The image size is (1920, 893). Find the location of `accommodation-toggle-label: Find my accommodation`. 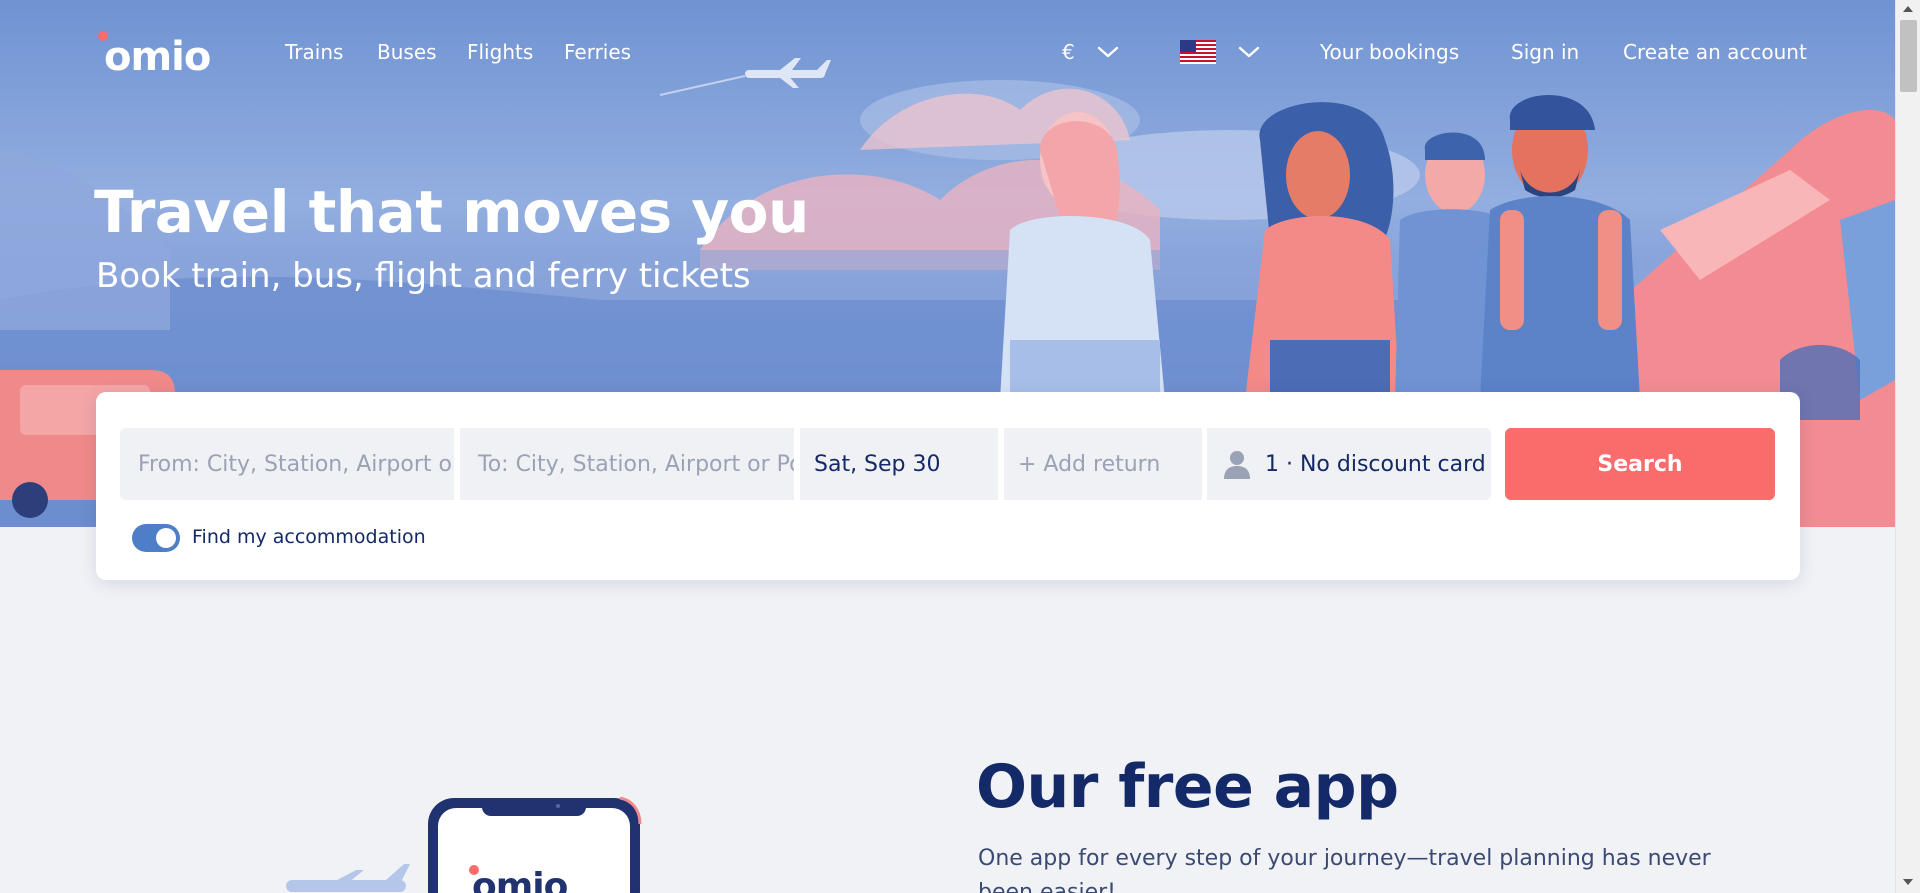

accommodation-toggle-label: Find my accommodation is located at coordinates (309, 537).